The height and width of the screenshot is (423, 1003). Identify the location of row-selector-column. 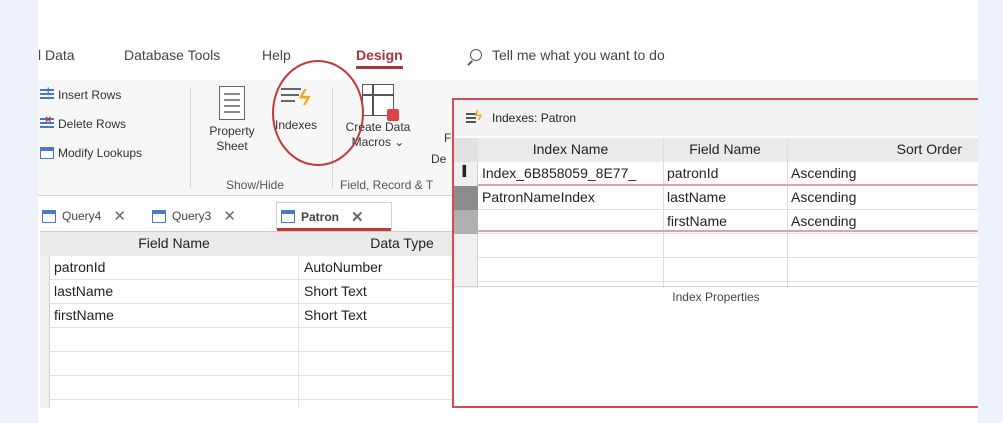
(45, 332).